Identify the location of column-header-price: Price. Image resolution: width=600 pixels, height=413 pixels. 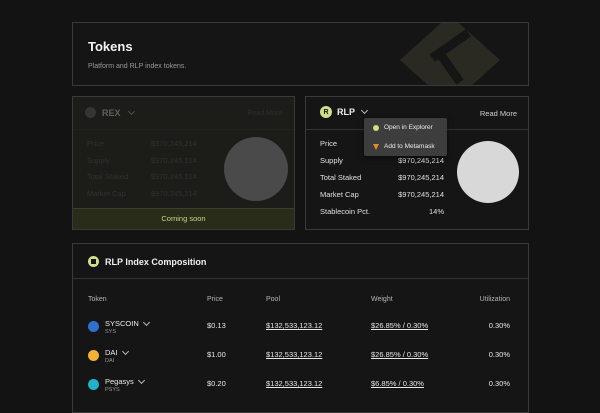
(215, 299).